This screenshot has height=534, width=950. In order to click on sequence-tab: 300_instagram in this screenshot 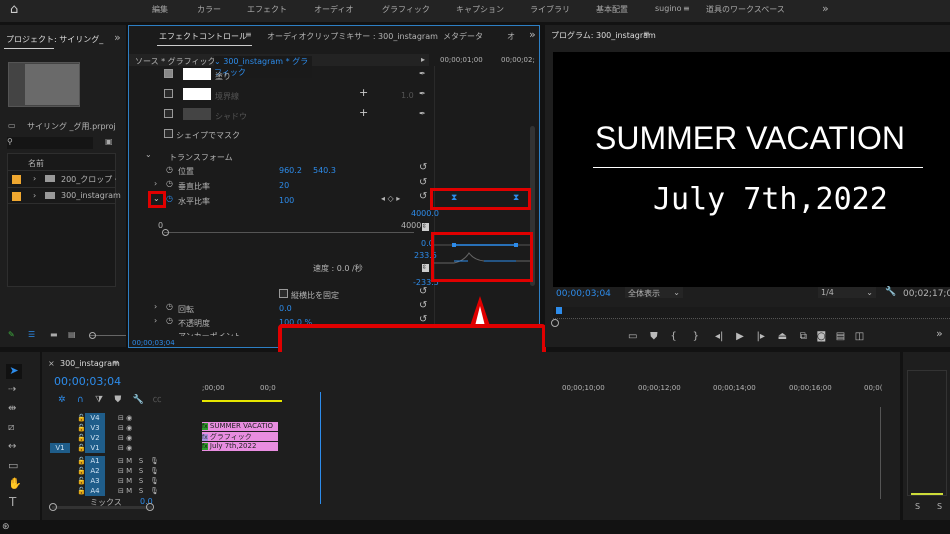, I will do `click(90, 363)`.